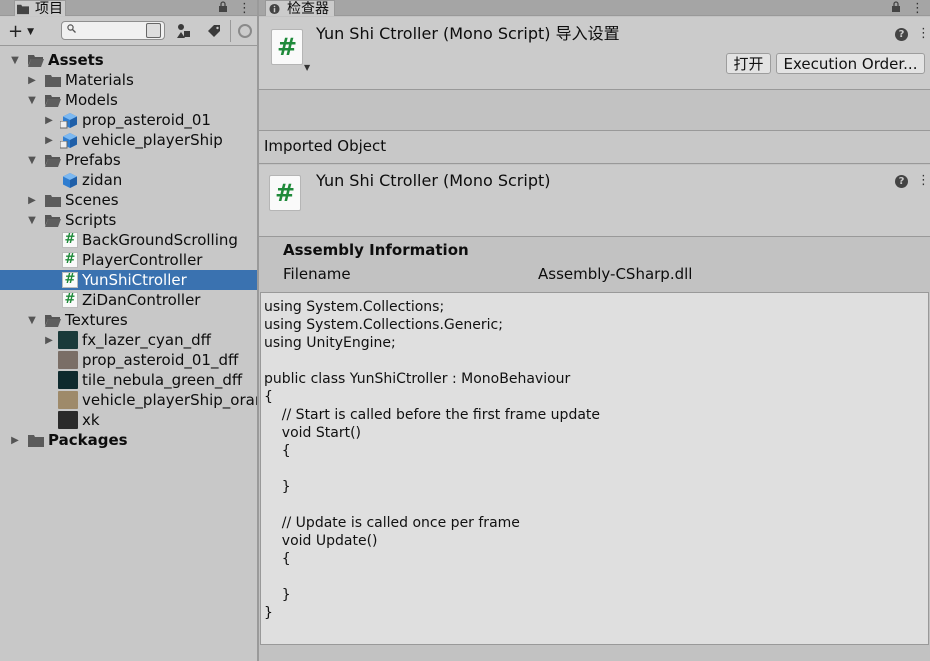  Describe the element at coordinates (128, 100) in the screenshot. I see `folder-item: ▼ Models` at that location.